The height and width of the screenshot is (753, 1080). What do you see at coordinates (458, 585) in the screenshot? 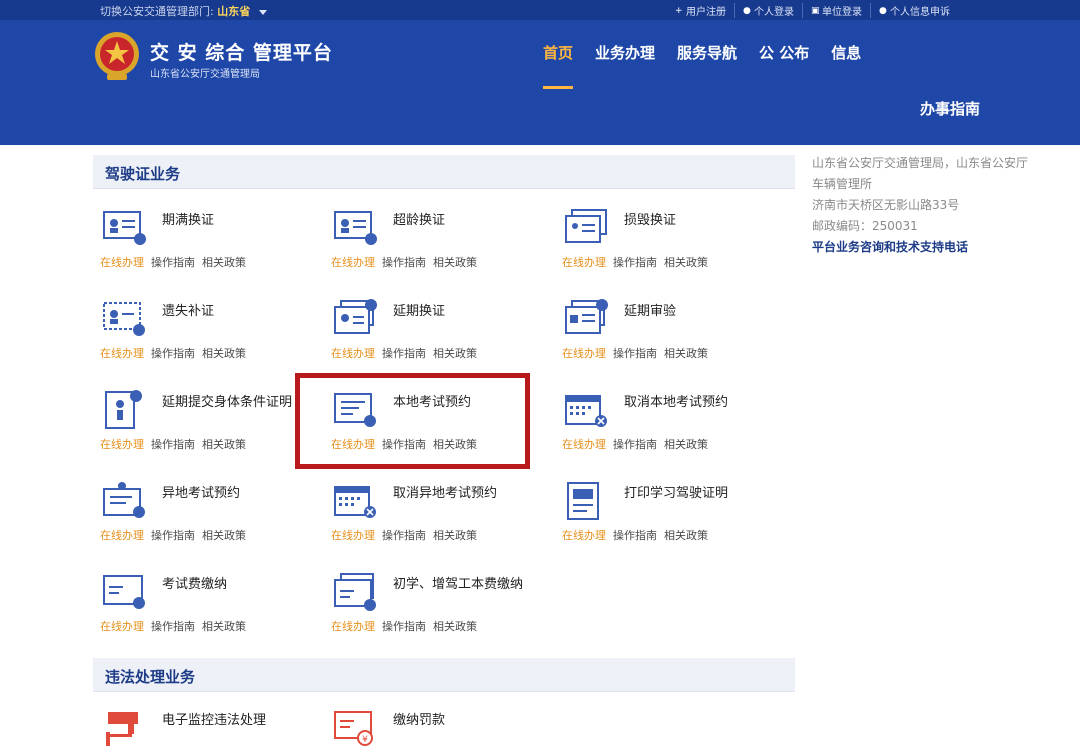
I see `service-name: 初学、增驾工本费缴纳` at bounding box center [458, 585].